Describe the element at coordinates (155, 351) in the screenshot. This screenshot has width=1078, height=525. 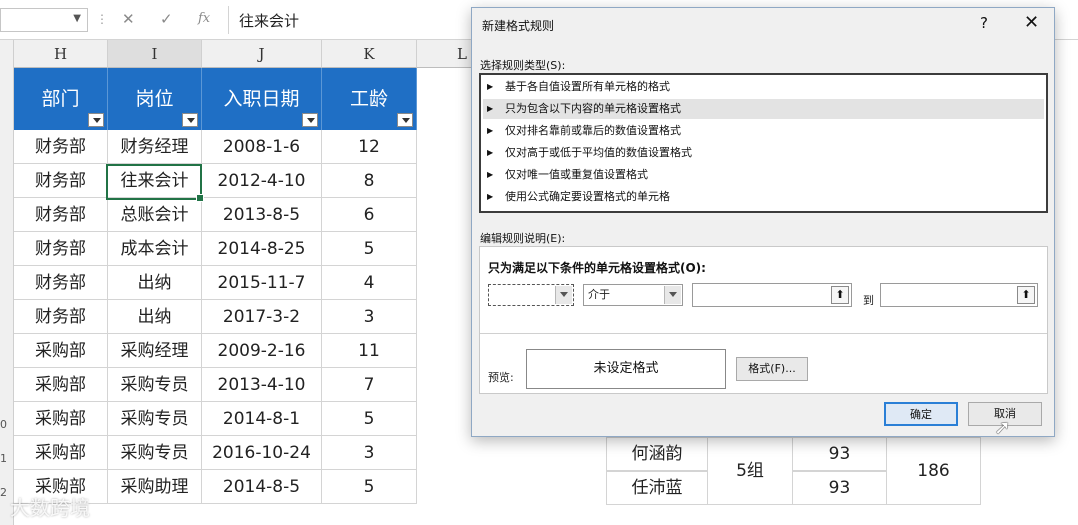
I see `table-cell: 采购经理` at that location.